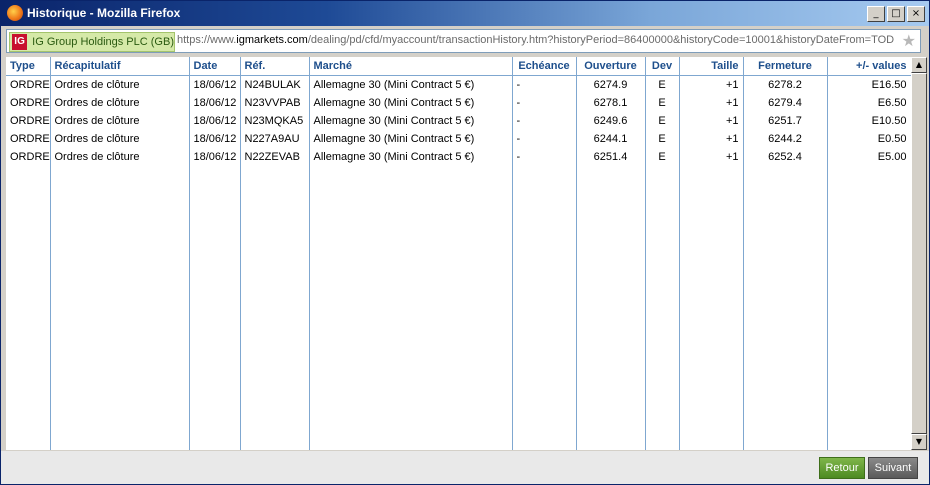  Describe the element at coordinates (411, 66) in the screenshot. I see `column-header-market: Marché` at that location.